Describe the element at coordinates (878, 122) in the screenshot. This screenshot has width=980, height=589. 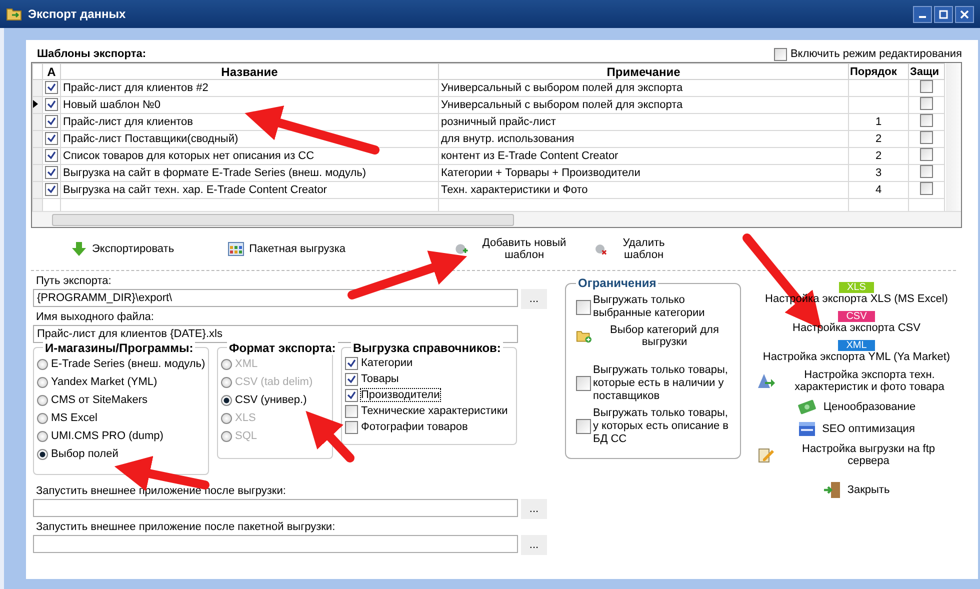
I see `table-cell: 1` at that location.